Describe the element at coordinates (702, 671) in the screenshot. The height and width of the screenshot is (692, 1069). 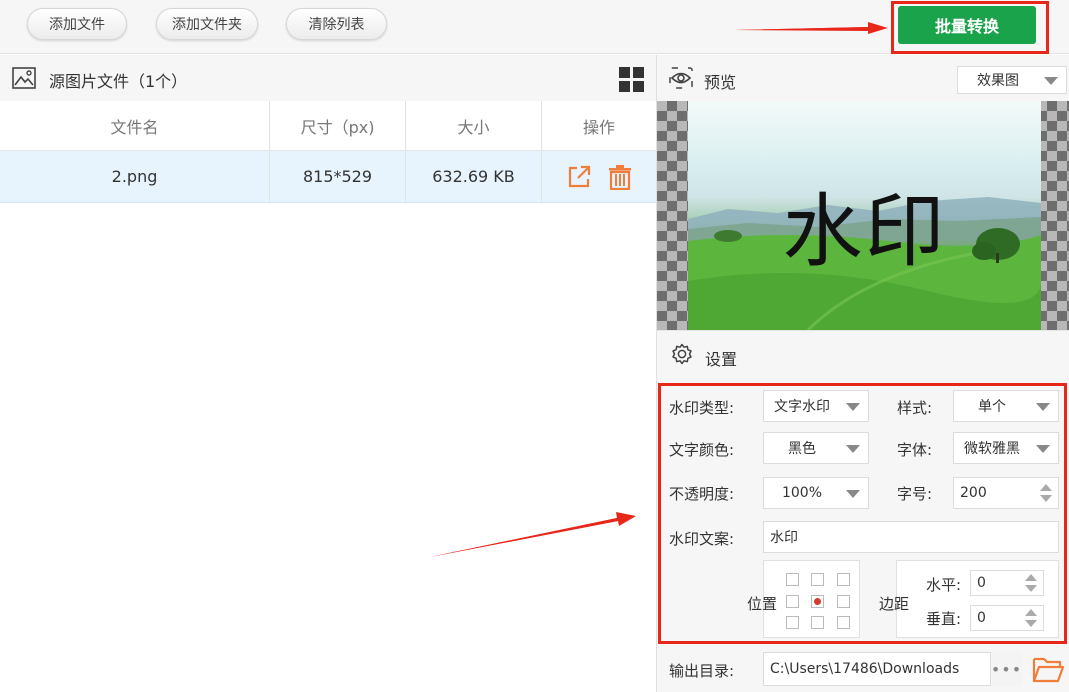
I see `output-dir-label: 输出目录:` at that location.